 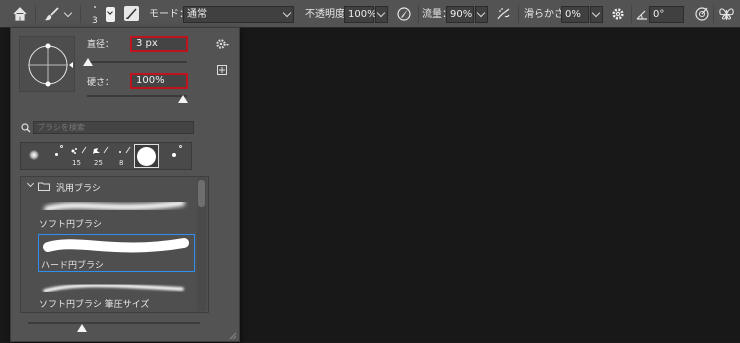 What do you see at coordinates (79, 150) in the screenshot?
I see `scatter-brush-thumb` at bounding box center [79, 150].